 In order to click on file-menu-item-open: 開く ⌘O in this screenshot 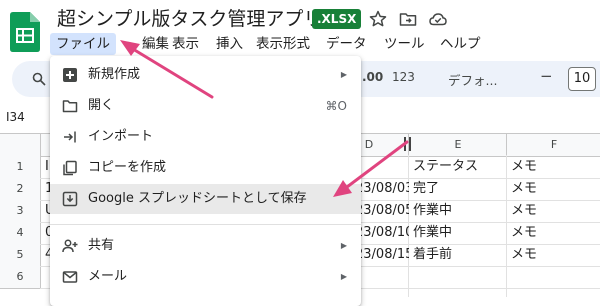, I will do `click(205, 106)`.